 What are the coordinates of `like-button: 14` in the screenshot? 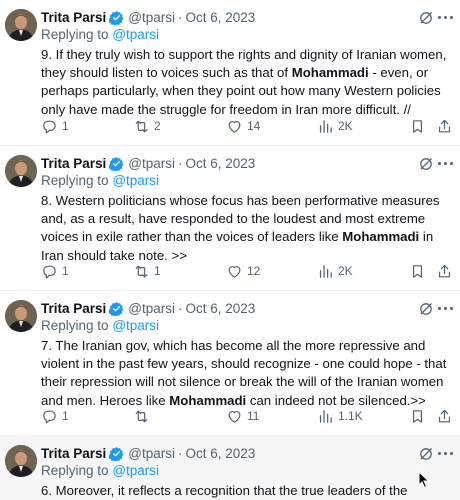 It's located at (243, 126).